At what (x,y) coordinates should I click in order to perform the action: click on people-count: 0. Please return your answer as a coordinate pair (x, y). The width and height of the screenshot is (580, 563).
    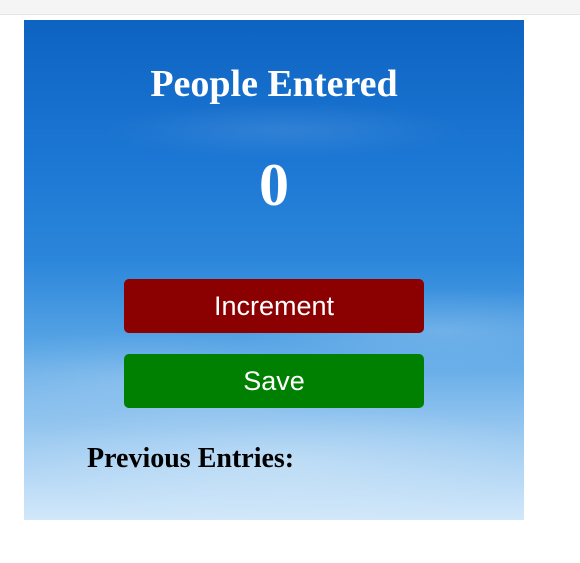
    Looking at the image, I should click on (274, 185).